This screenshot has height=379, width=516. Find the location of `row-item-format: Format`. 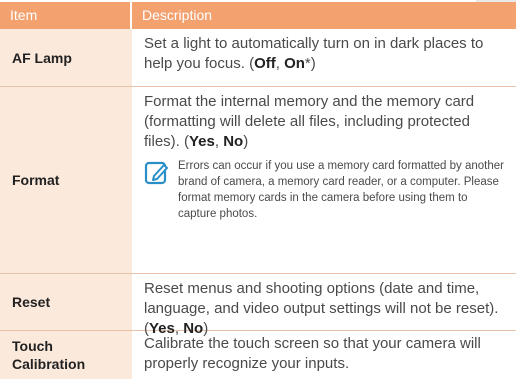

row-item-format: Format is located at coordinates (66, 180).